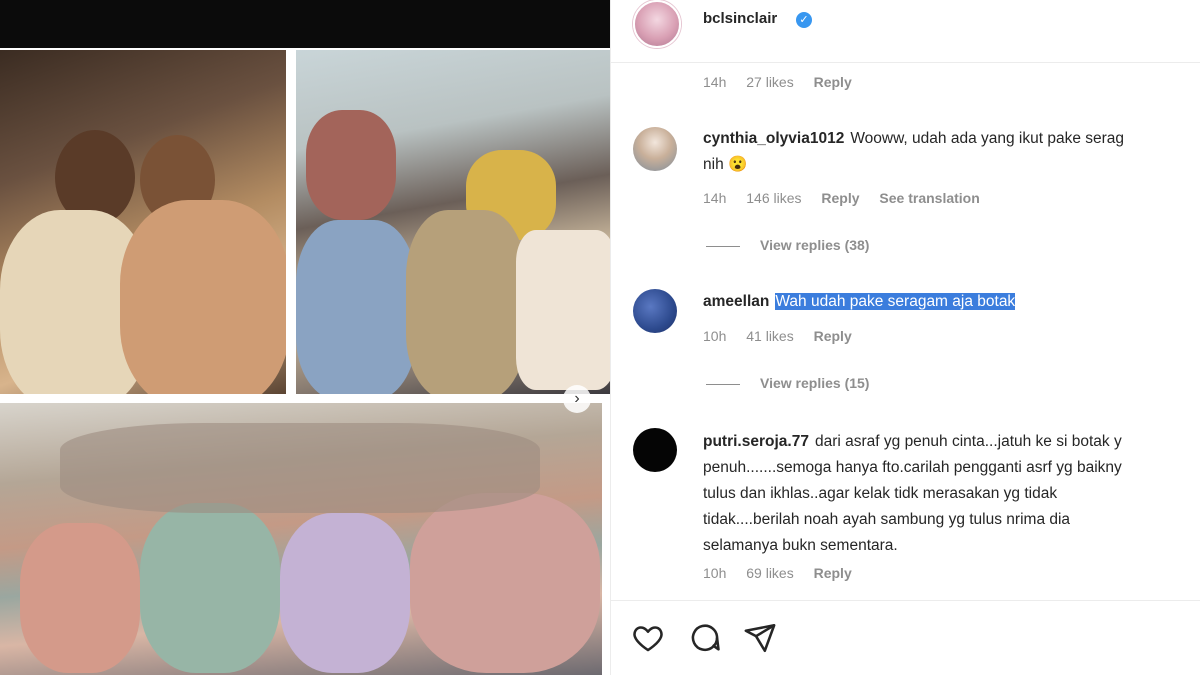  Describe the element at coordinates (577, 399) in the screenshot. I see `carousel-next-button: ›` at that location.